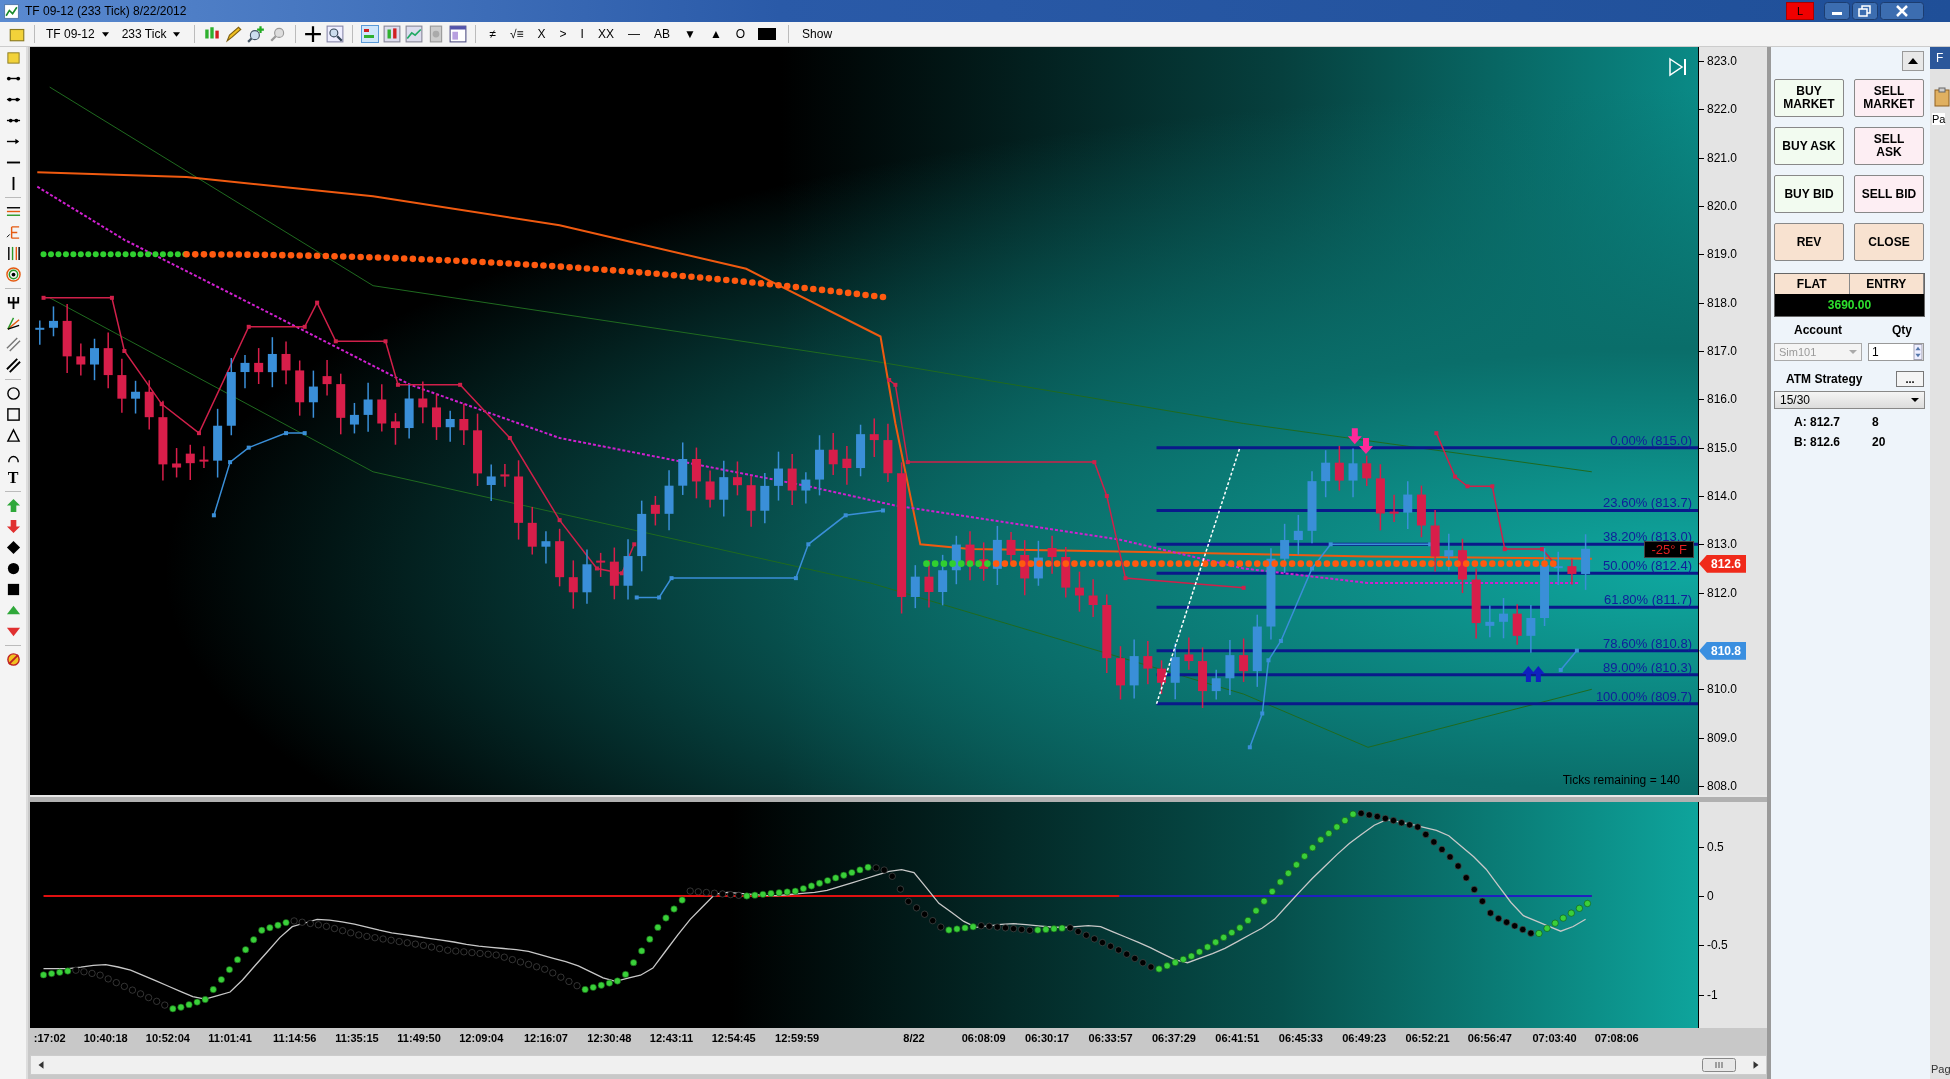  I want to click on time-axis-label: 06:33:57, so click(1110, 1038).